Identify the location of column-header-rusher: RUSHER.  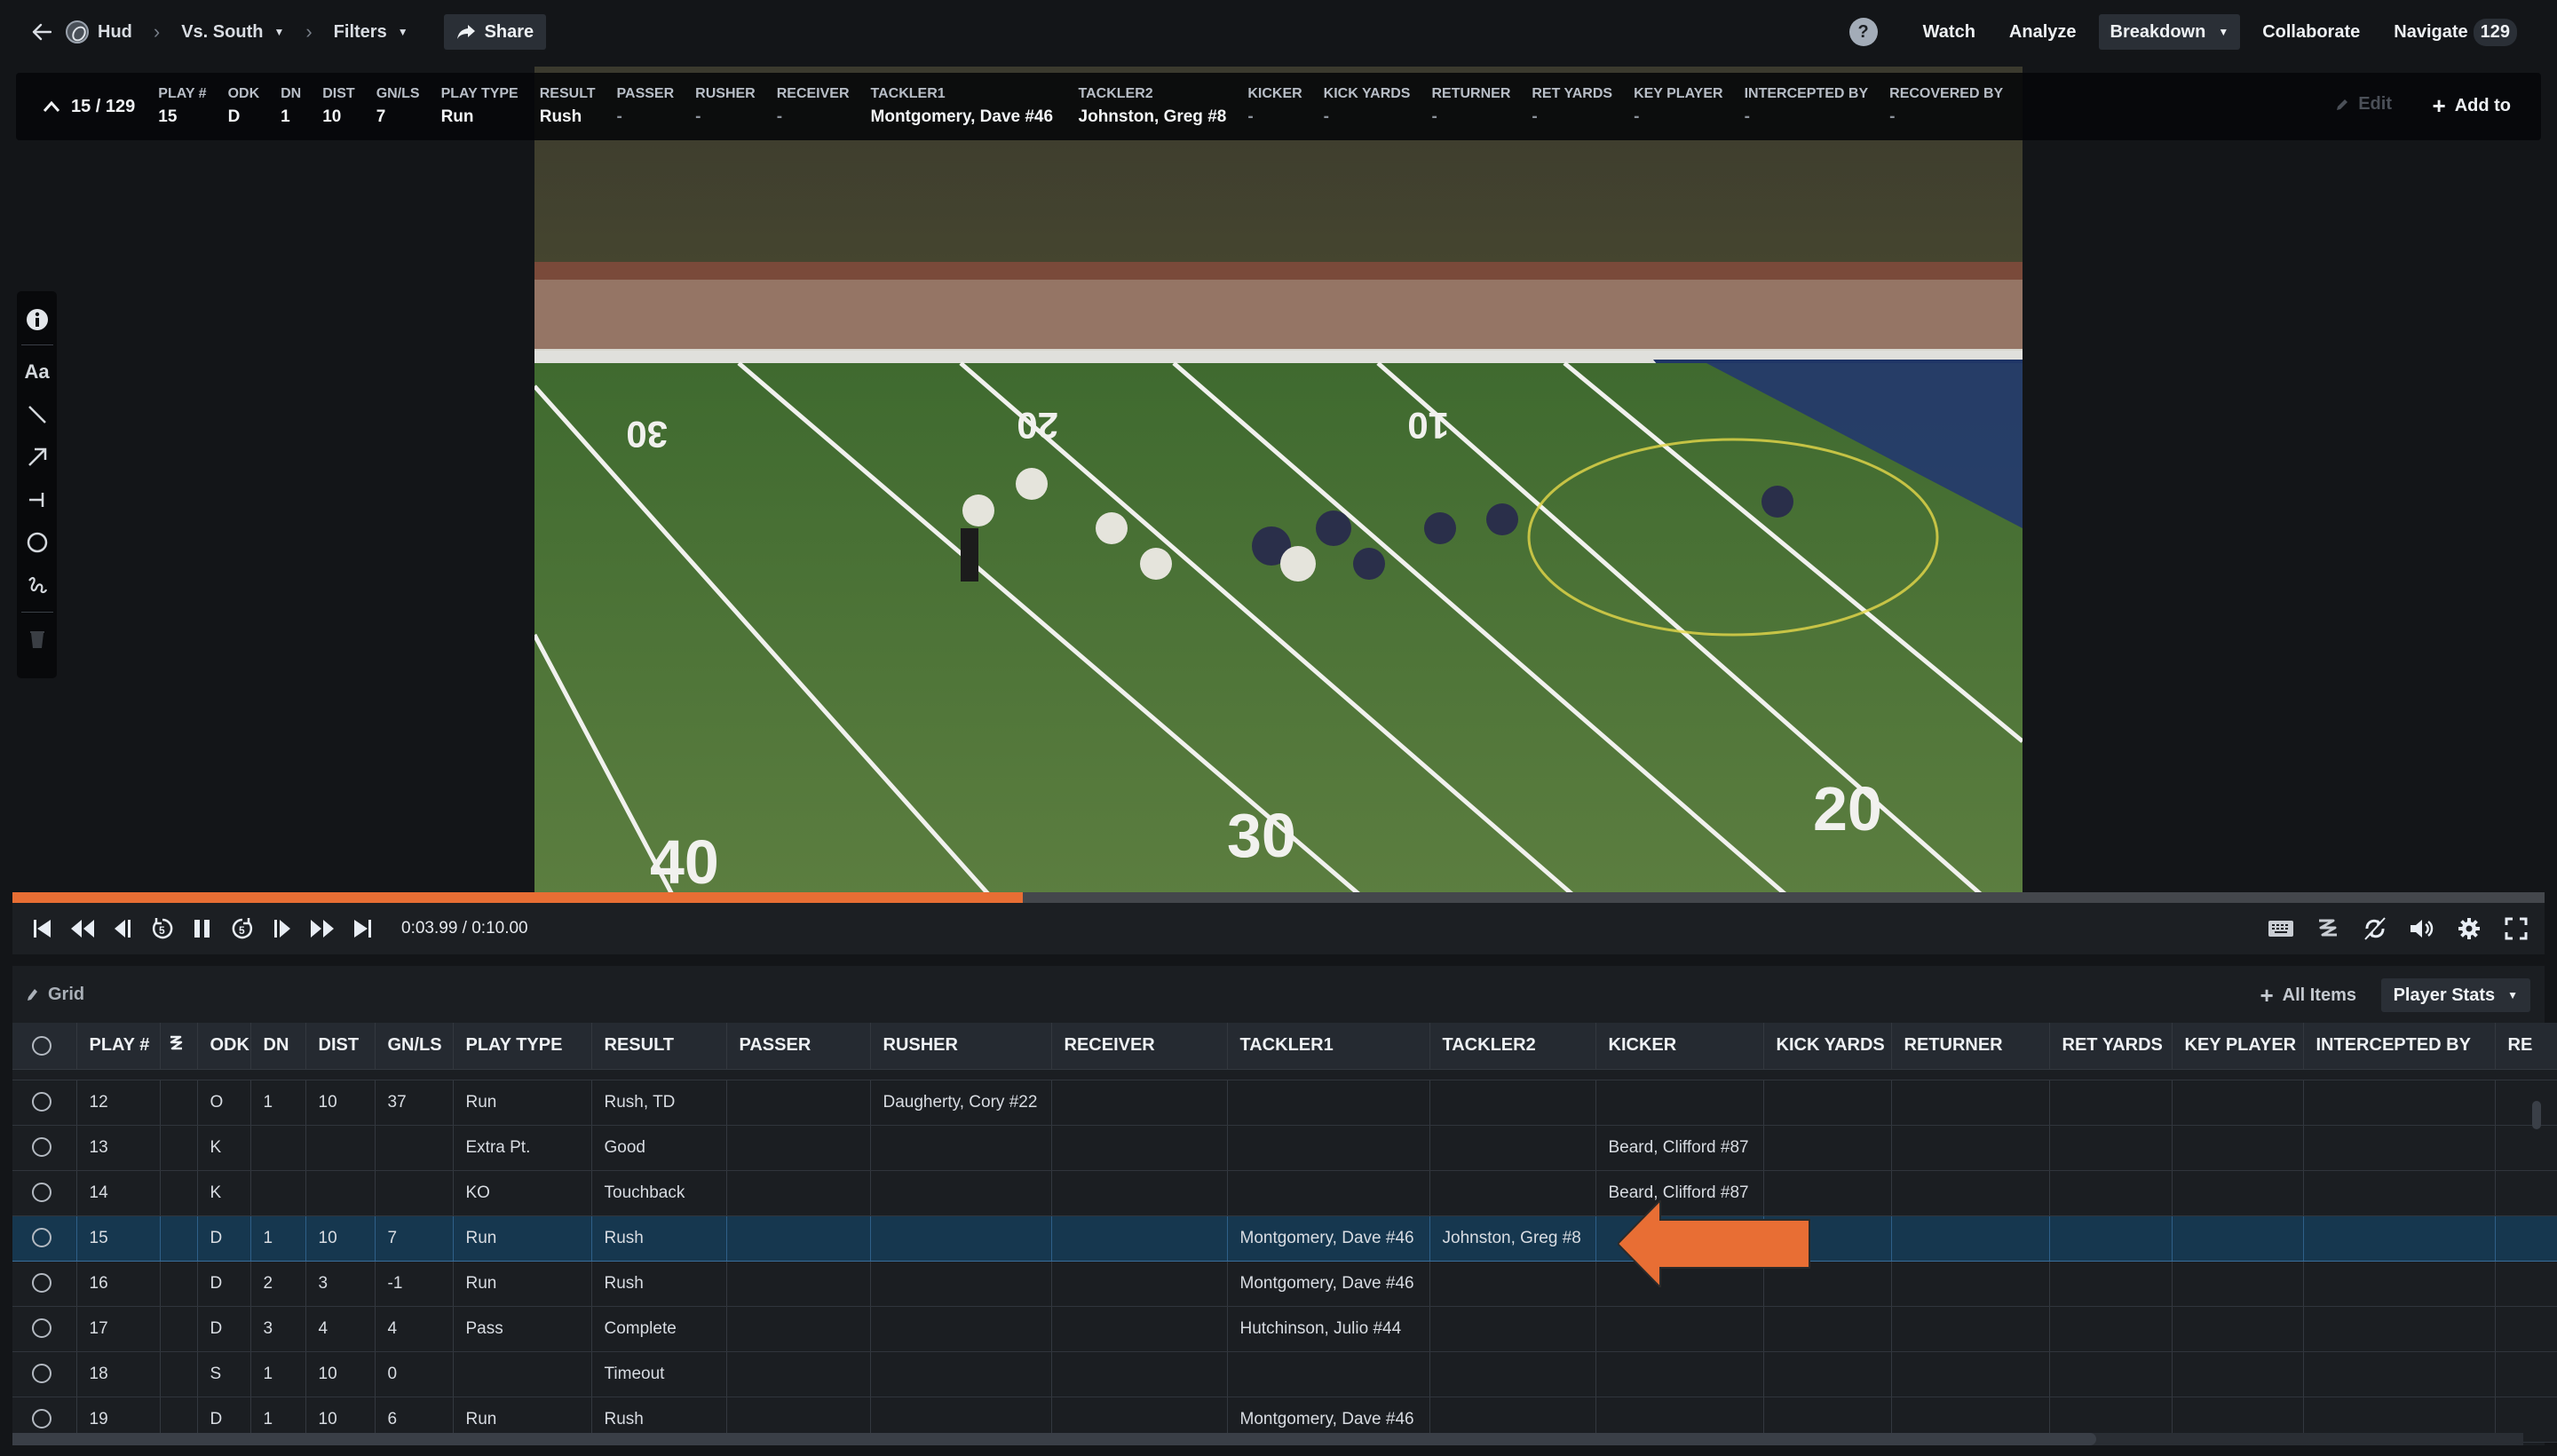
(961, 1046).